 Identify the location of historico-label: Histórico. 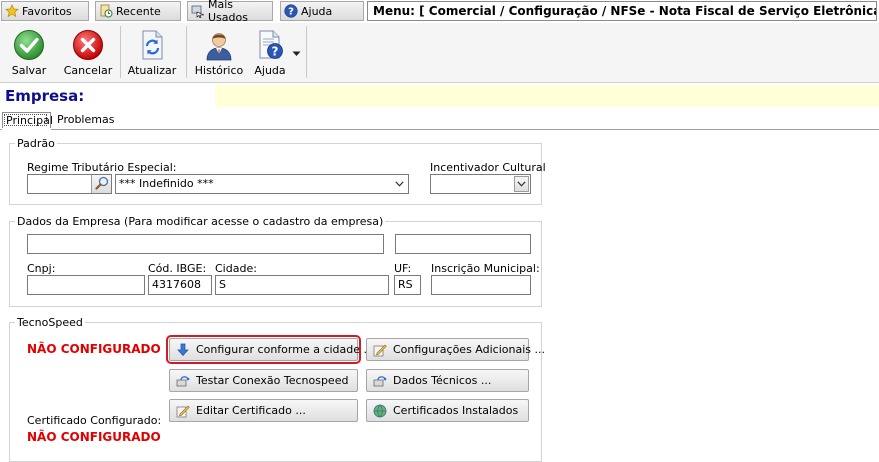
(219, 70).